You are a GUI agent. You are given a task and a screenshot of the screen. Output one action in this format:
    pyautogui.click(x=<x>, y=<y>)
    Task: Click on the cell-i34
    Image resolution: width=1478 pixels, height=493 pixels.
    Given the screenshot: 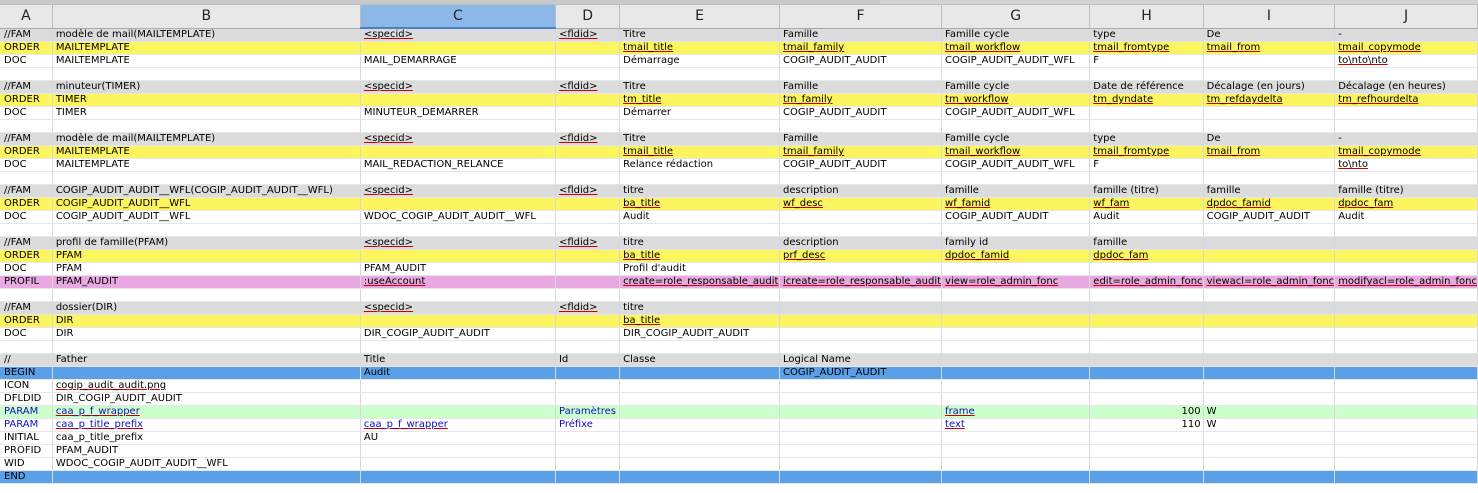 What is the action you would take?
    pyautogui.click(x=1269, y=464)
    